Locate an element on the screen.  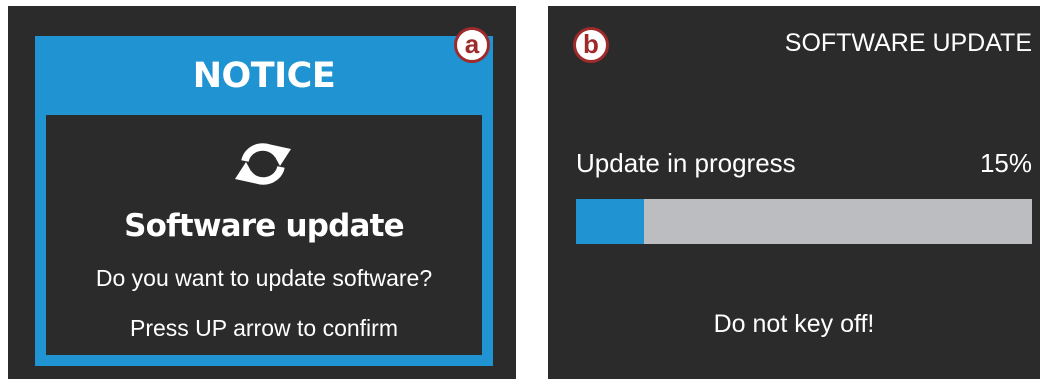
refresh-icon is located at coordinates (263, 164).